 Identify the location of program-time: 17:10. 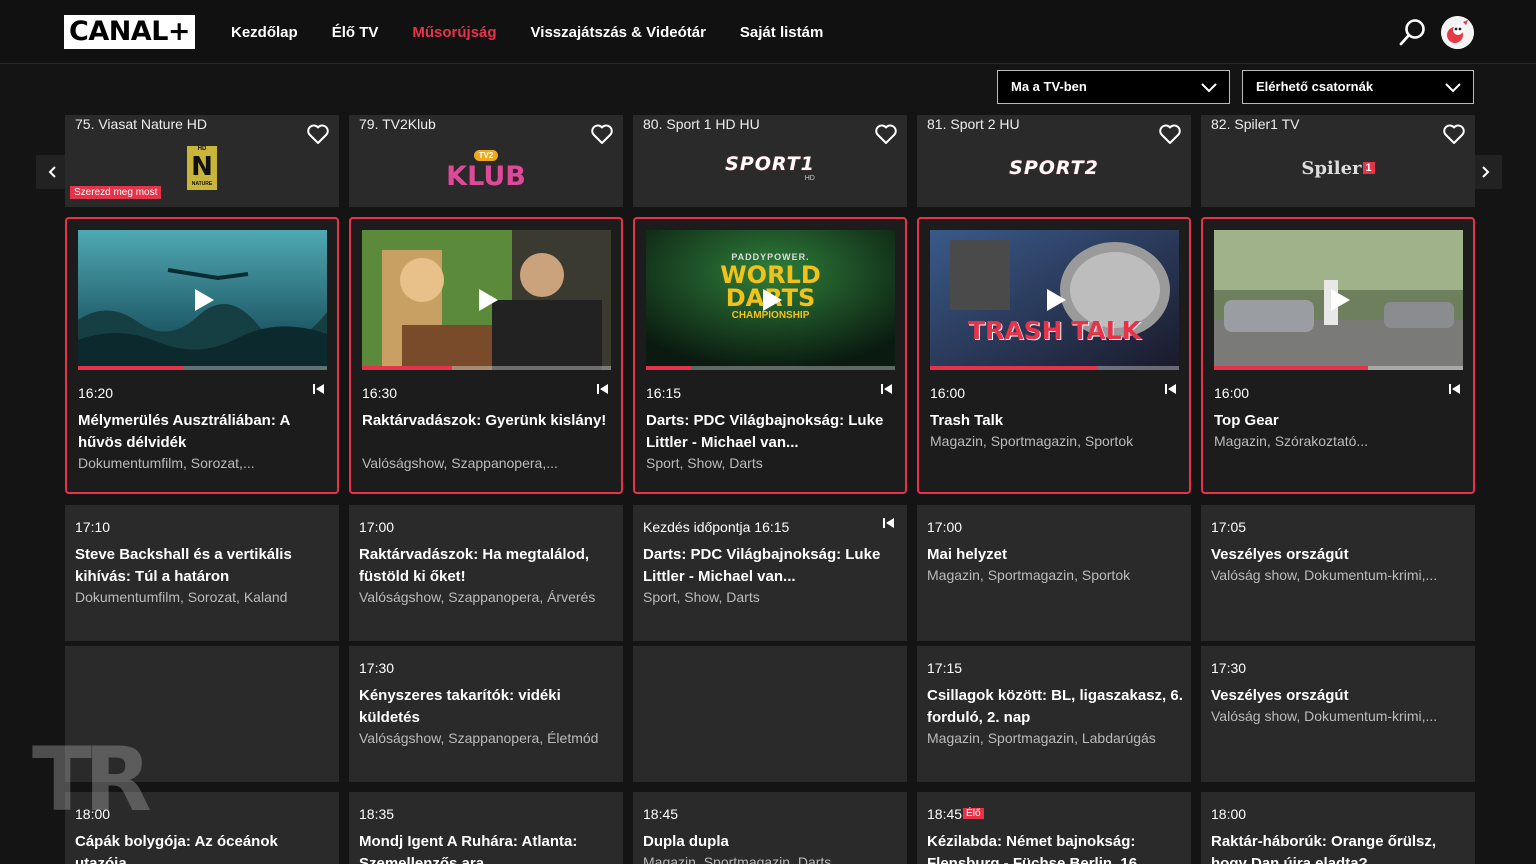
(93, 527).